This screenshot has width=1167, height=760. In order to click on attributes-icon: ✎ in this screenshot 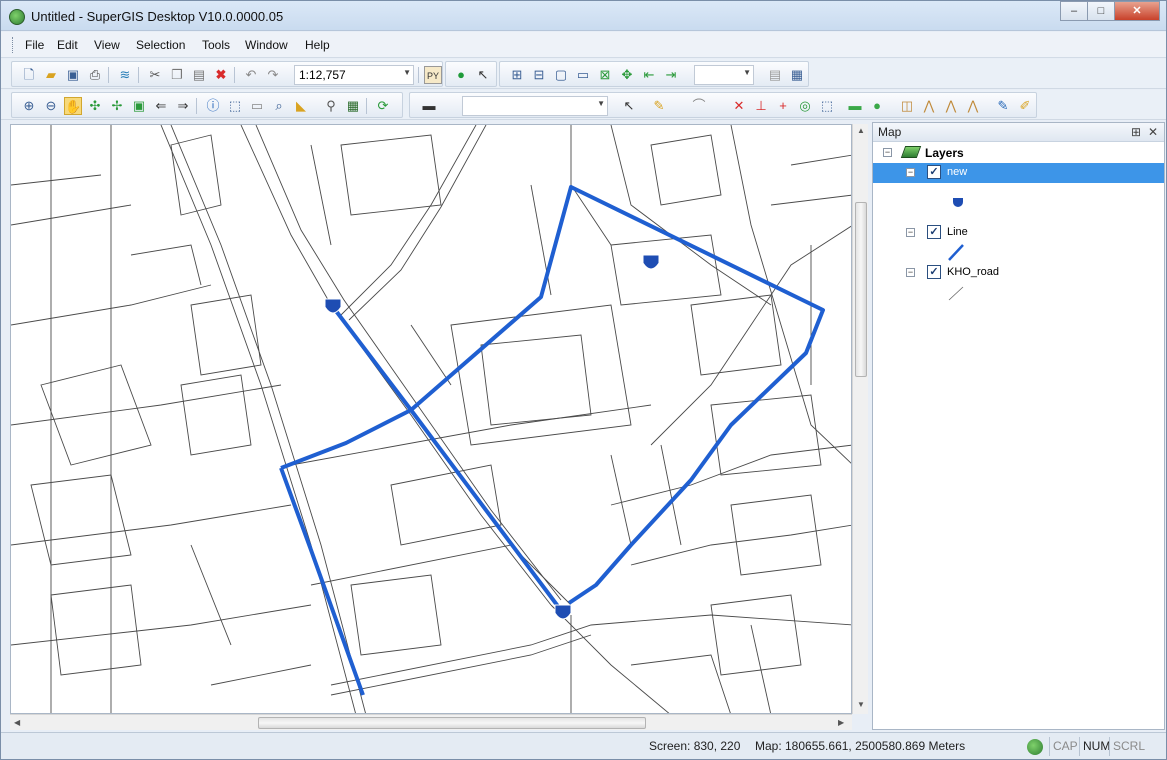, I will do `click(1003, 106)`.